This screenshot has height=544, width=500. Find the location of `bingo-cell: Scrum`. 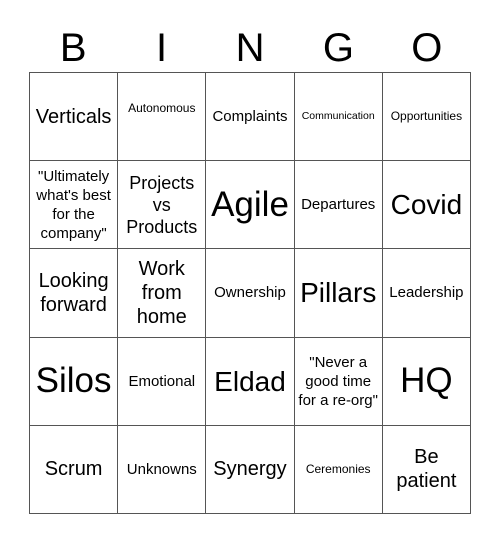

bingo-cell: Scrum is located at coordinates (74, 469).